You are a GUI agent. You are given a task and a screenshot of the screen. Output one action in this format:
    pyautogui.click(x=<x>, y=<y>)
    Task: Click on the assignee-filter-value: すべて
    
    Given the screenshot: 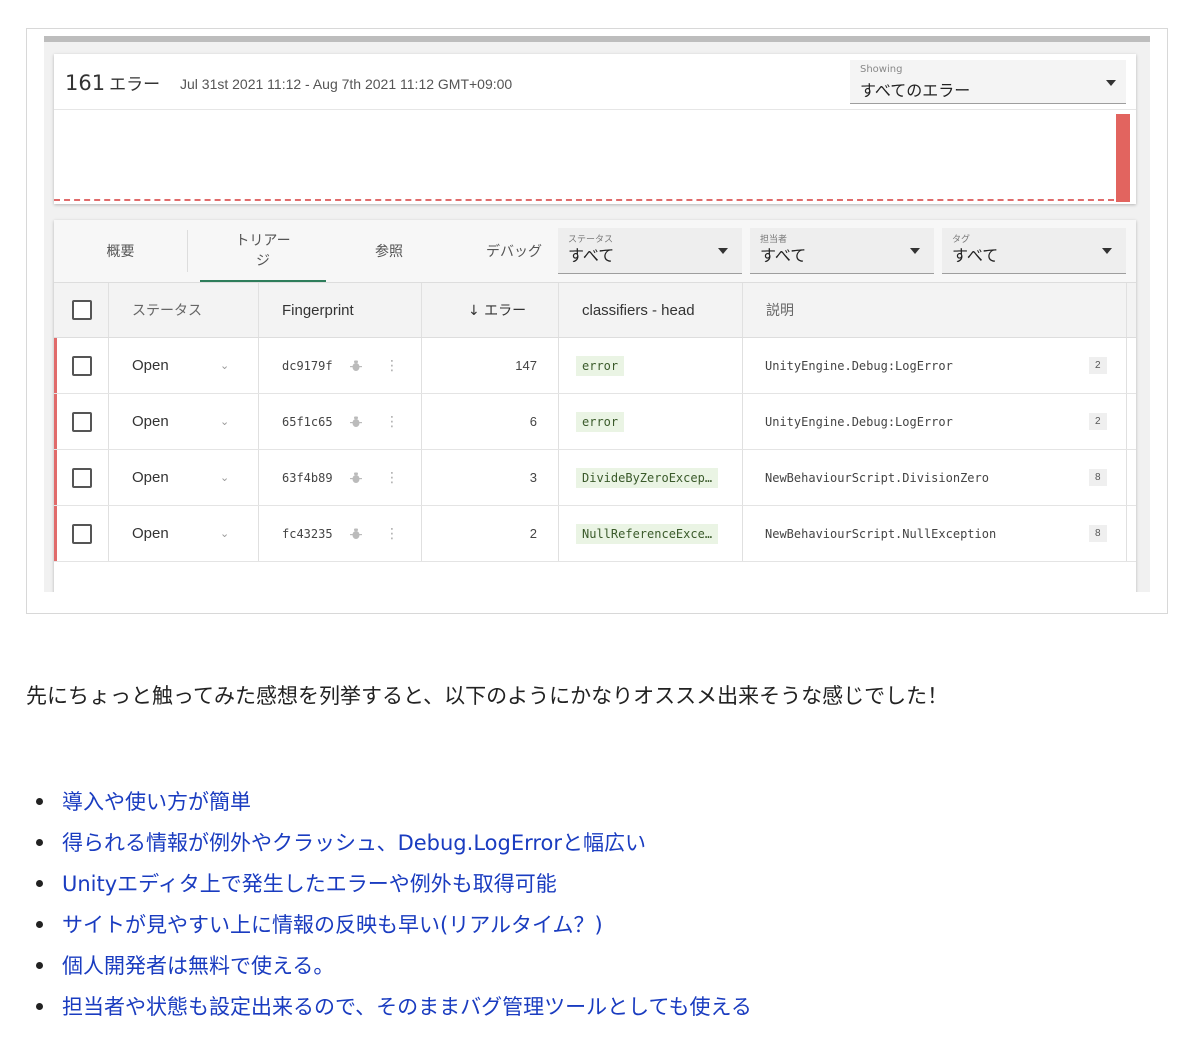 What is the action you would take?
    pyautogui.click(x=783, y=255)
    